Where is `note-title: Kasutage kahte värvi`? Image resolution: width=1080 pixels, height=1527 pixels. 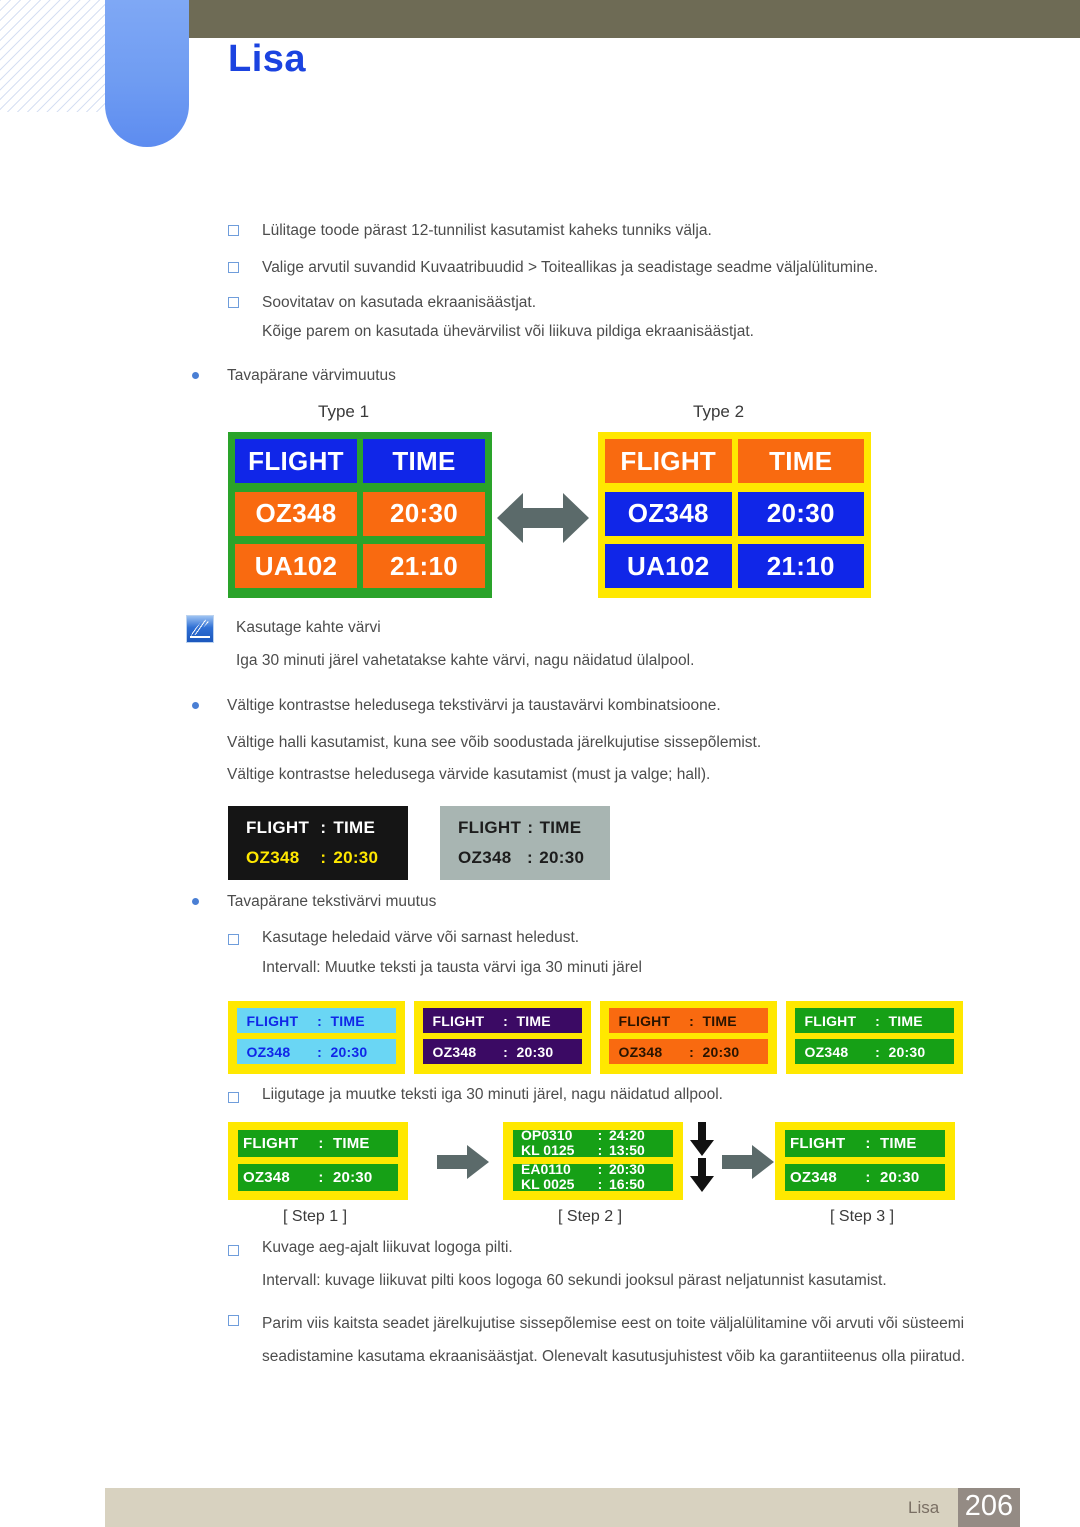
note-title: Kasutage kahte värvi is located at coordinates (308, 627).